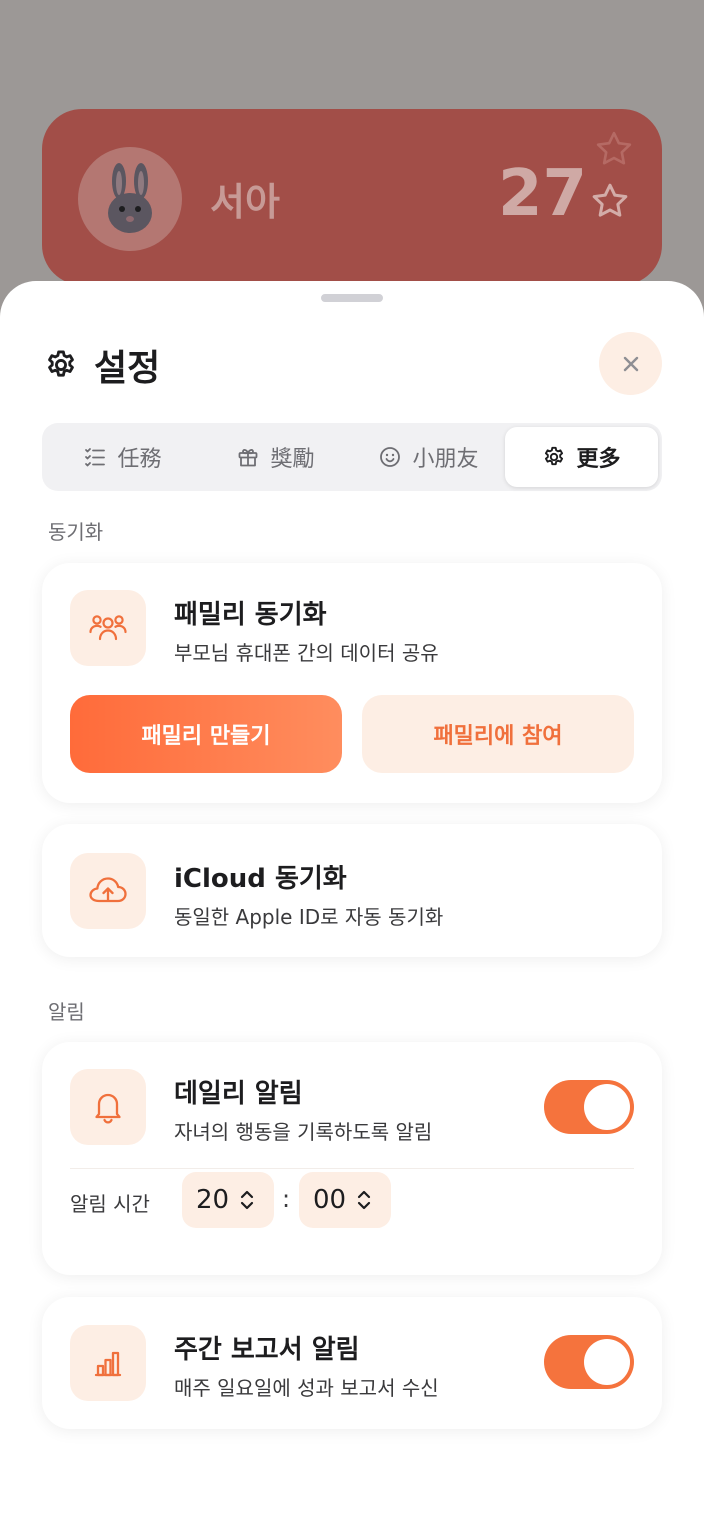  I want to click on profile-card: 서아 27, so click(352, 197).